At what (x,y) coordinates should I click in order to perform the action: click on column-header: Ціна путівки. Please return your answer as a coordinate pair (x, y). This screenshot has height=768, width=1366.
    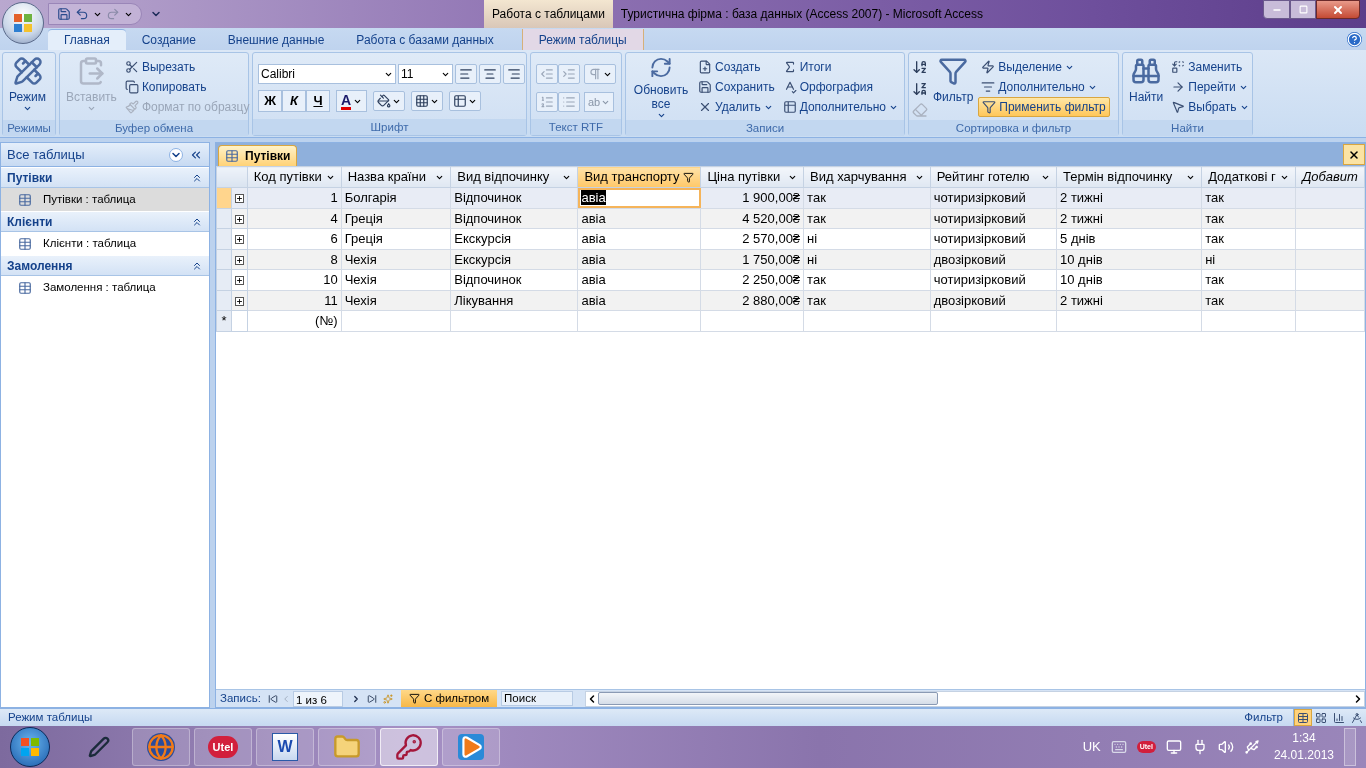
    Looking at the image, I should click on (752, 177).